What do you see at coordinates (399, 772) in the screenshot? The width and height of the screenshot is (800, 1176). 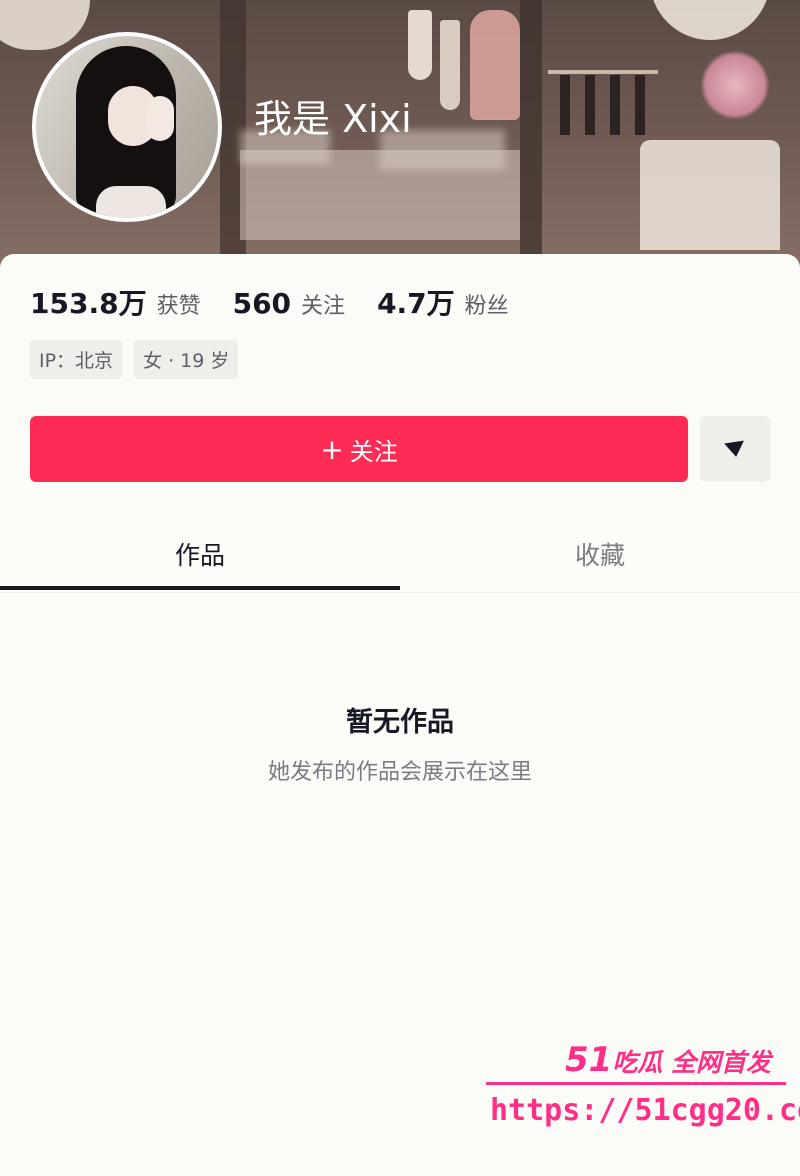 I see `empty-state-subtitle: 她发布的作品会展示在这里` at bounding box center [399, 772].